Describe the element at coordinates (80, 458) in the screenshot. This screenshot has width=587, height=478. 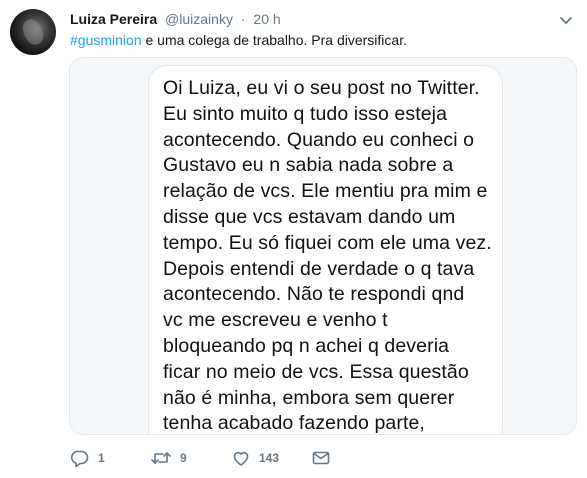
I see `reply-icon` at that location.